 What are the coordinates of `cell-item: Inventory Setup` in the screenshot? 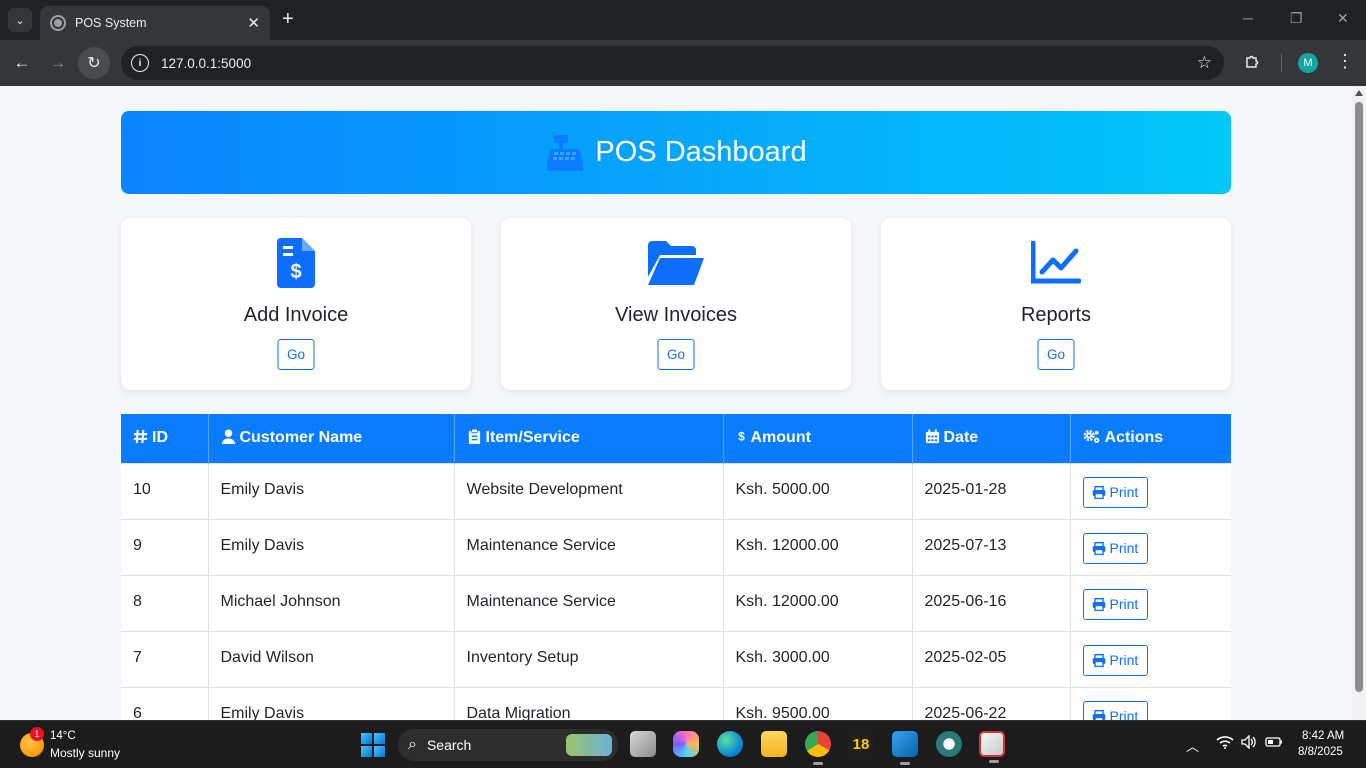 It's located at (589, 658).